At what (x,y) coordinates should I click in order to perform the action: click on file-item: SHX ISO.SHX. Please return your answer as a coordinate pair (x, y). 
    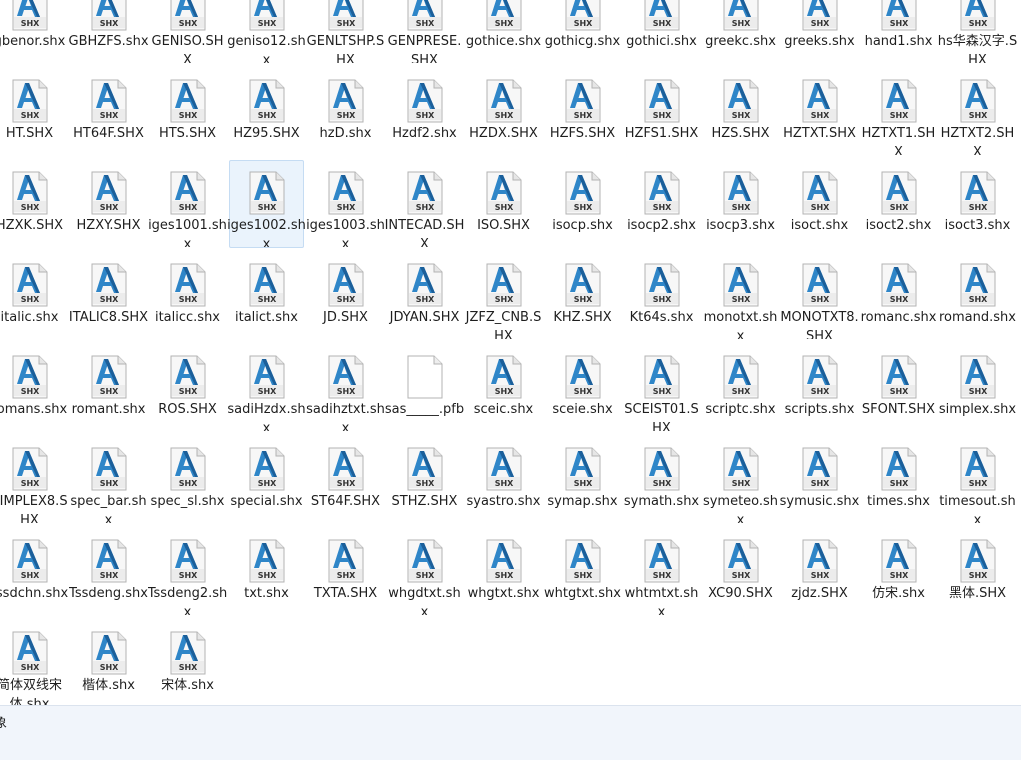
    Looking at the image, I should click on (503, 204).